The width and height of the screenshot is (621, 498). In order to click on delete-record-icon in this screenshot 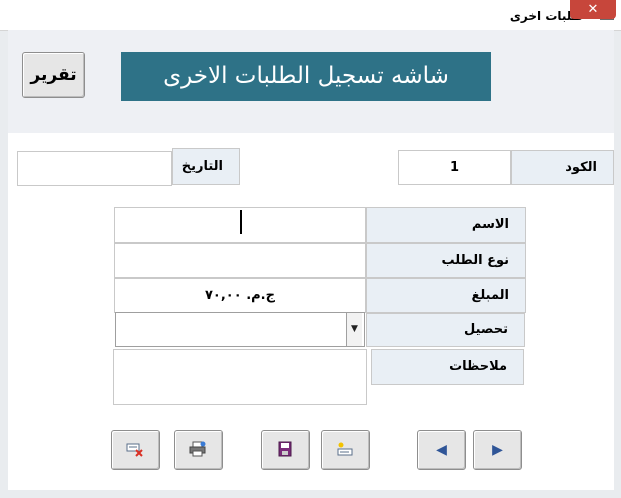, I will do `click(134, 450)`.